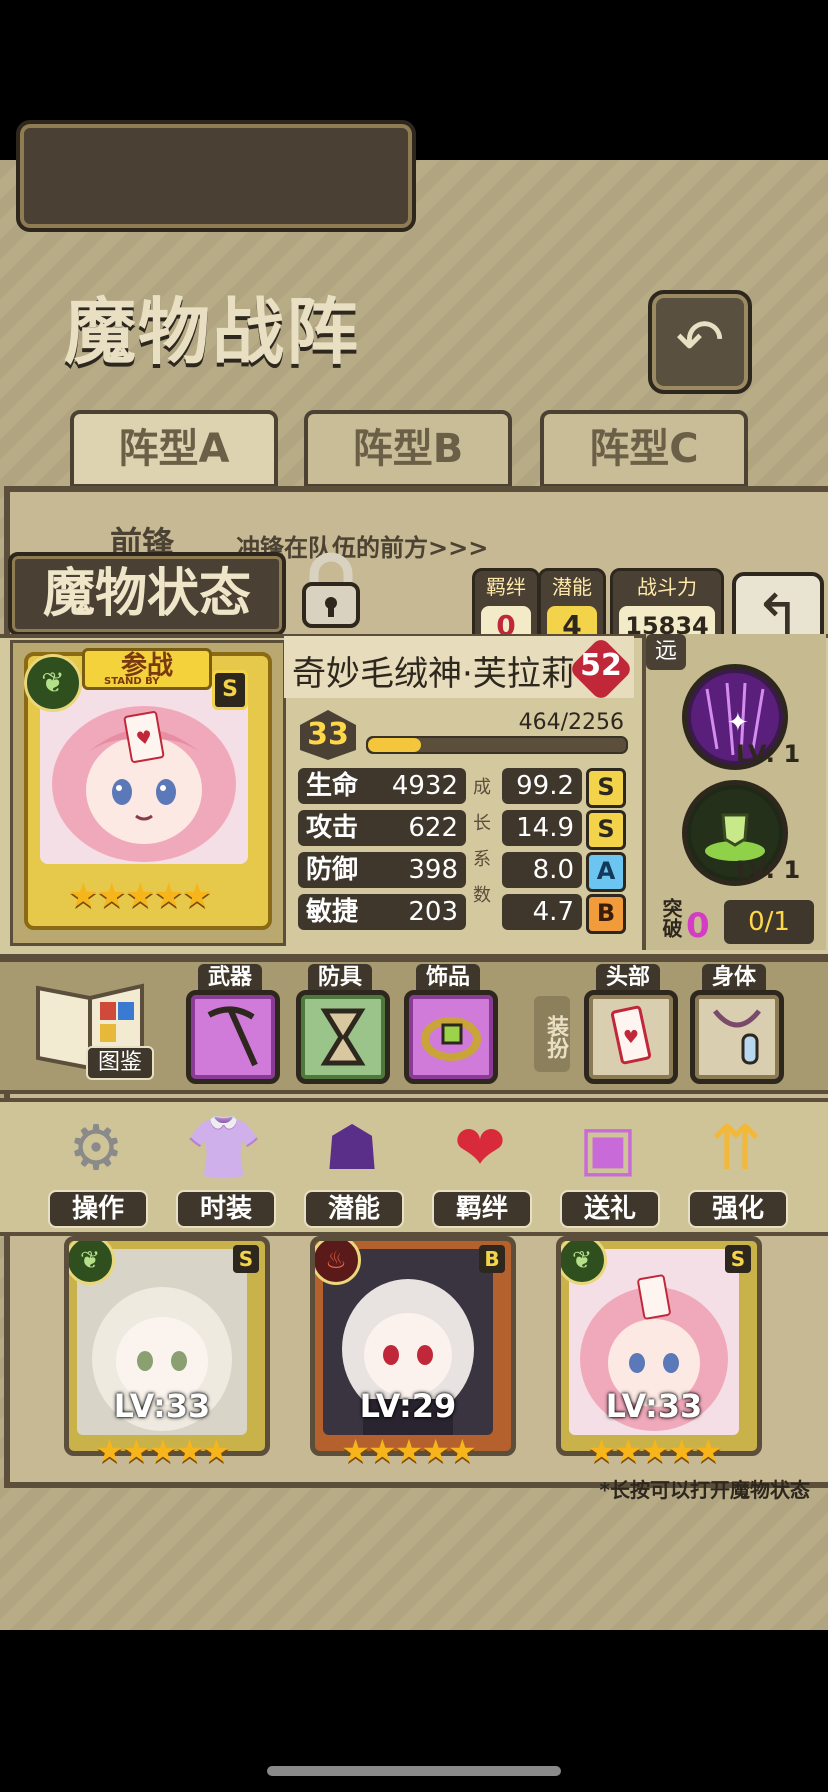 The image size is (828, 1792). Describe the element at coordinates (433, 674) in the screenshot. I see `monster-name: 奇妙毛绒神·芙拉莉` at that location.